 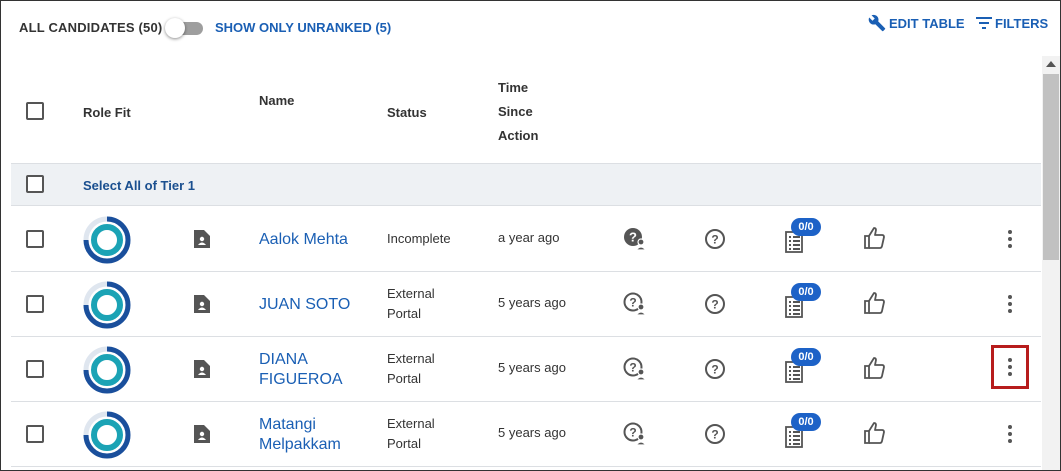 I want to click on candidate-status: Incomplete, so click(x=419, y=239).